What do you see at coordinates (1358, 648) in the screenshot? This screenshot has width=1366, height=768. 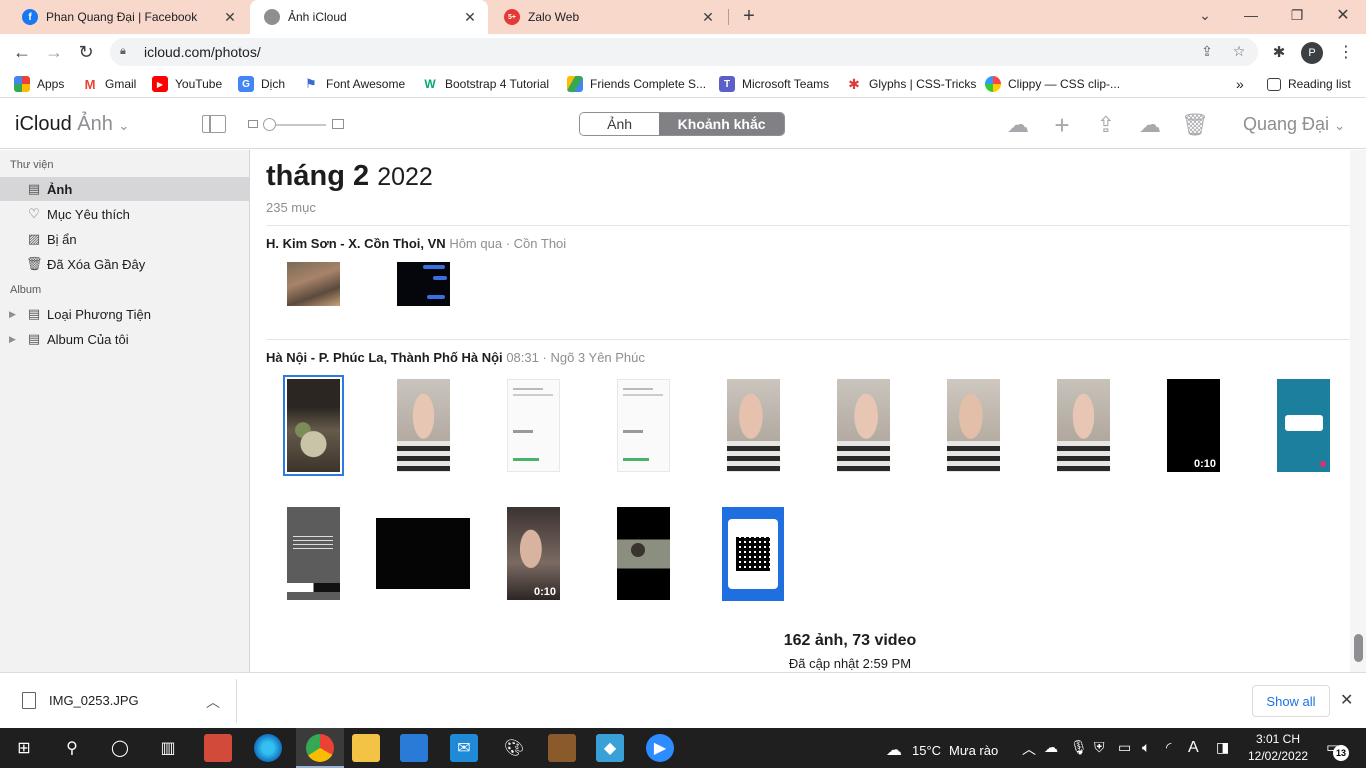 I see `scrollbar-thumb` at bounding box center [1358, 648].